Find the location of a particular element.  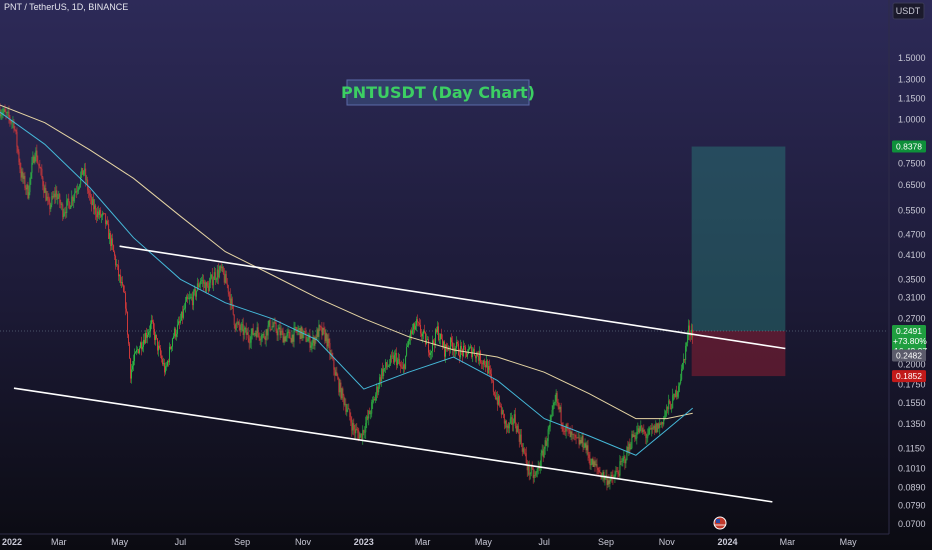

price-tick-label: 0.5500 is located at coordinates (912, 211).